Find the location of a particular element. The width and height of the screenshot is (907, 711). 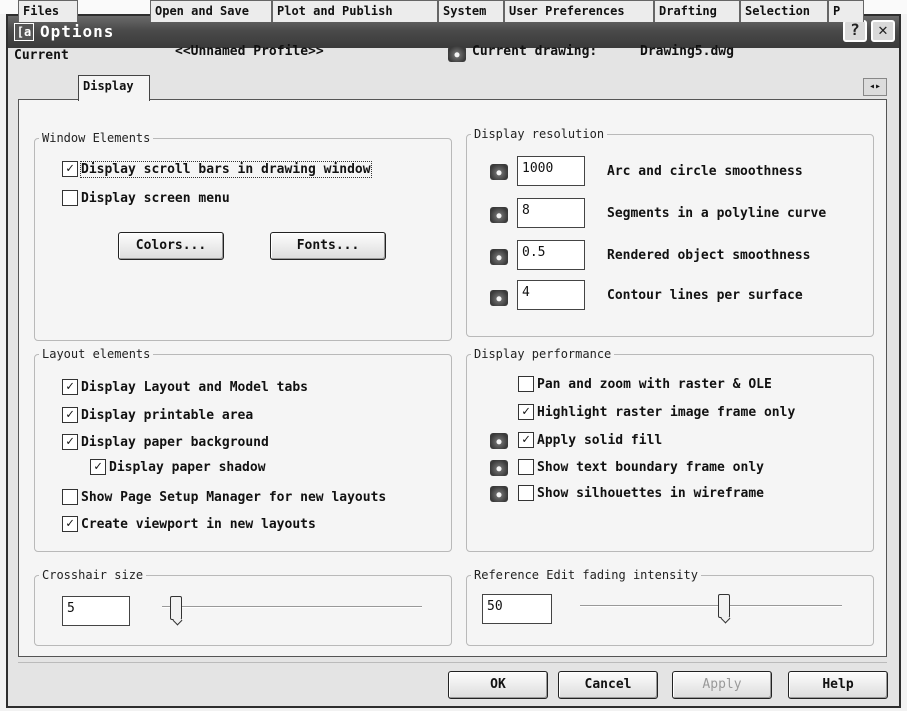

checkbox-label: Display Layout and Model tabs is located at coordinates (194, 387).